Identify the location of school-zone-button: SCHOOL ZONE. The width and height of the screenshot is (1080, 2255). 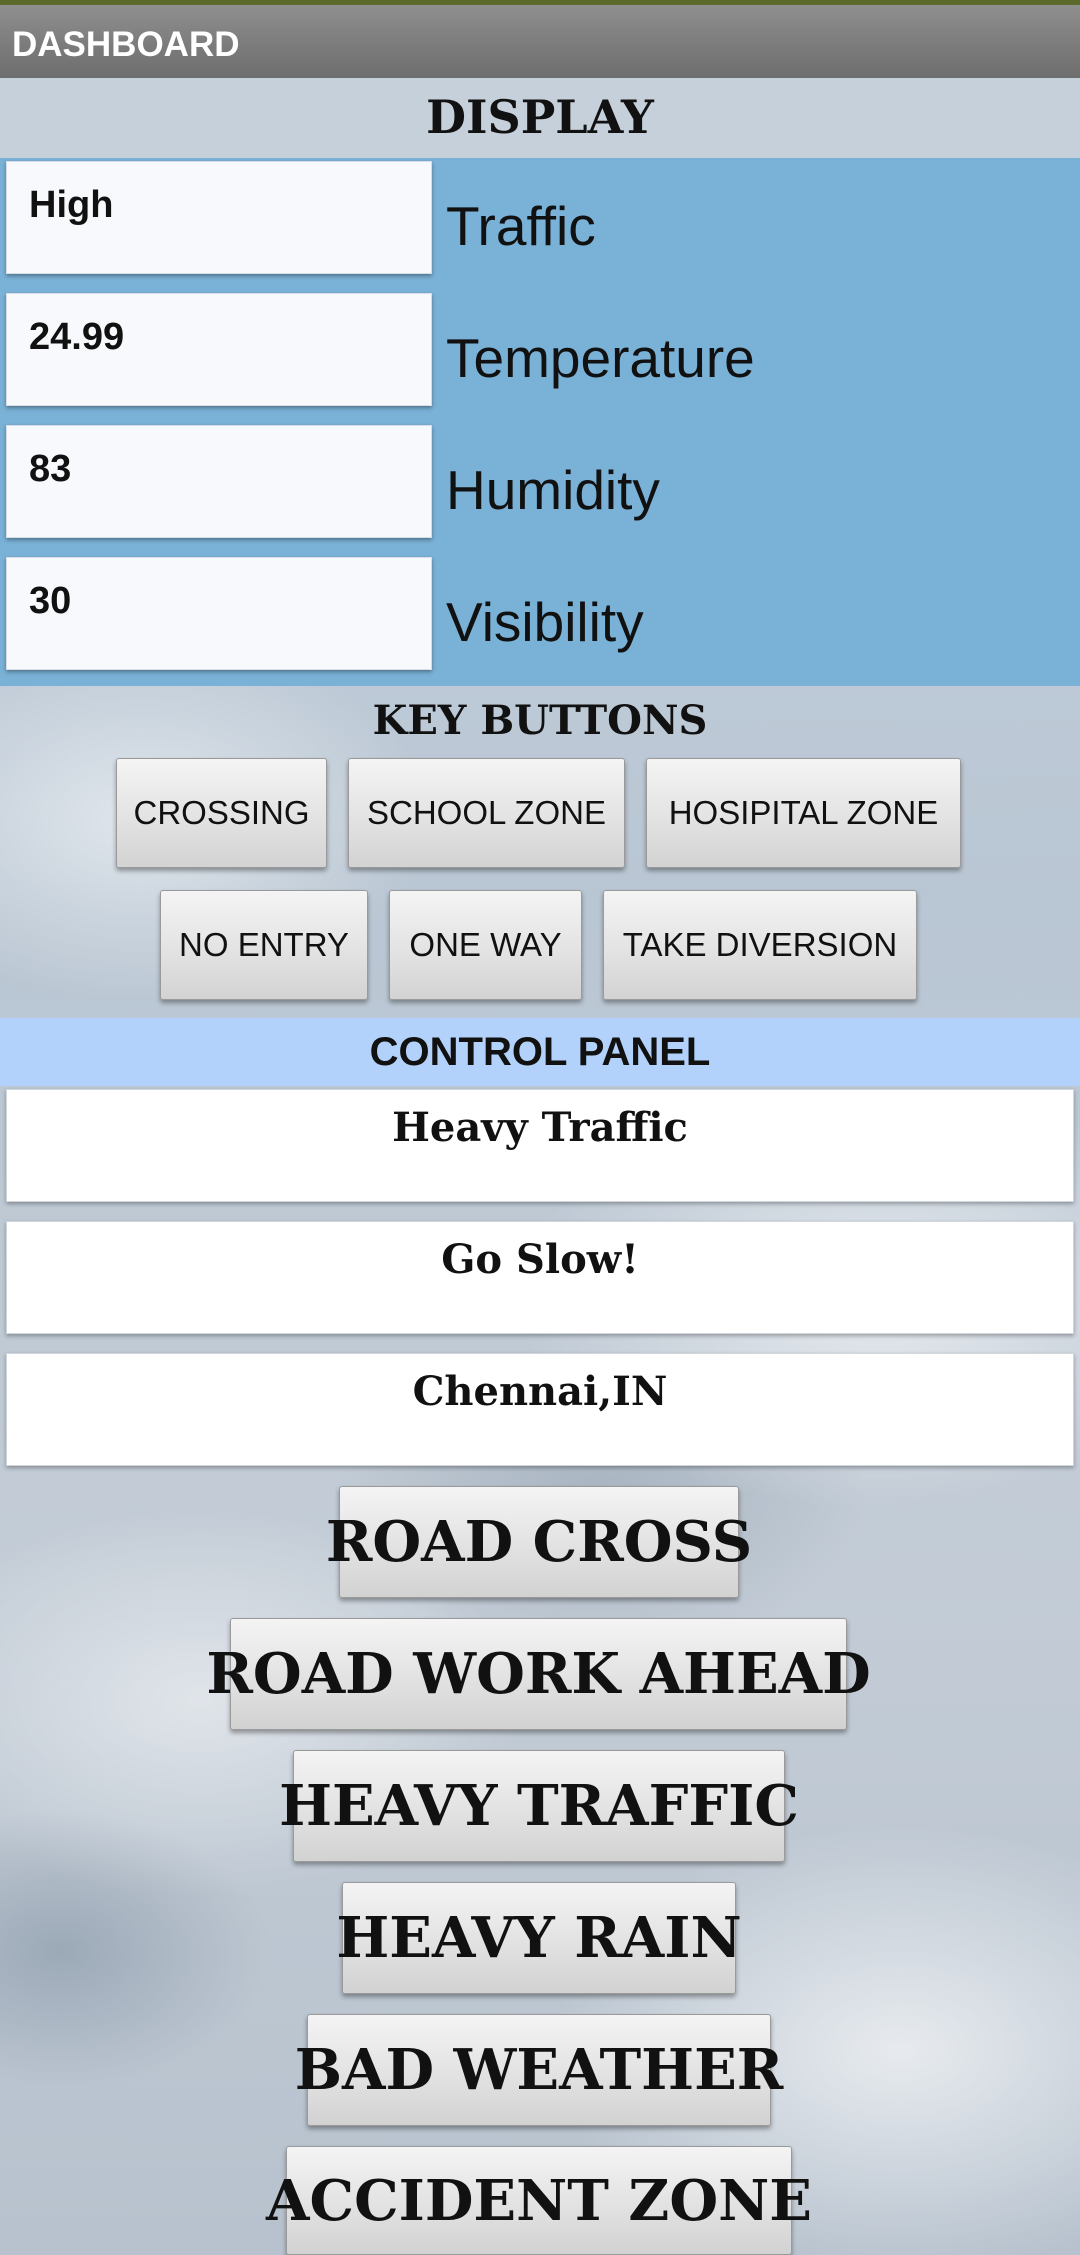
(486, 813).